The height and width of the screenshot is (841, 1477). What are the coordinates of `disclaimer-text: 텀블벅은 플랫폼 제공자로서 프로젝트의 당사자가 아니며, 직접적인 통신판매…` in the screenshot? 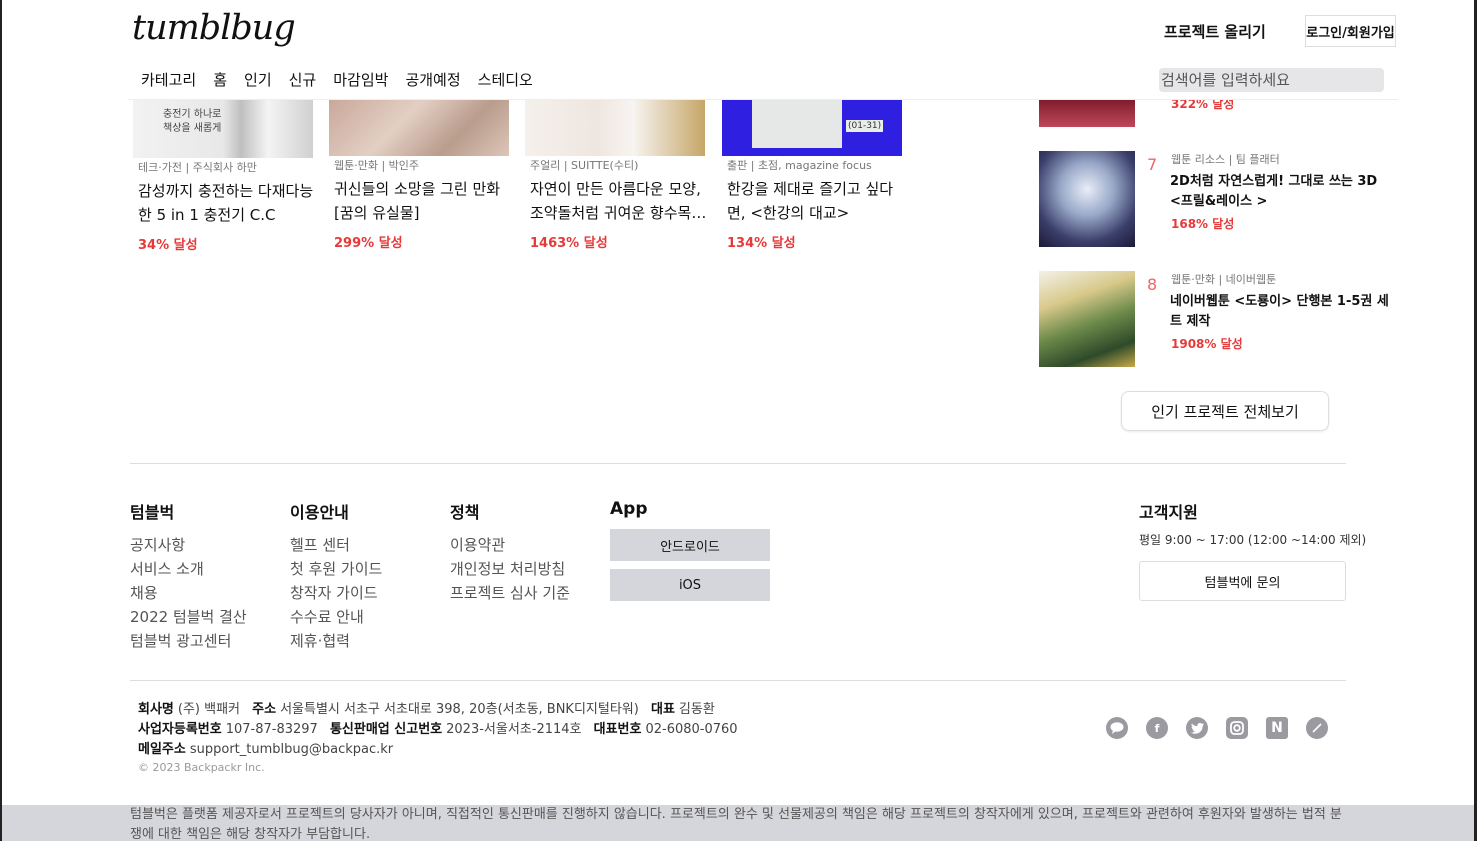 It's located at (736, 824).